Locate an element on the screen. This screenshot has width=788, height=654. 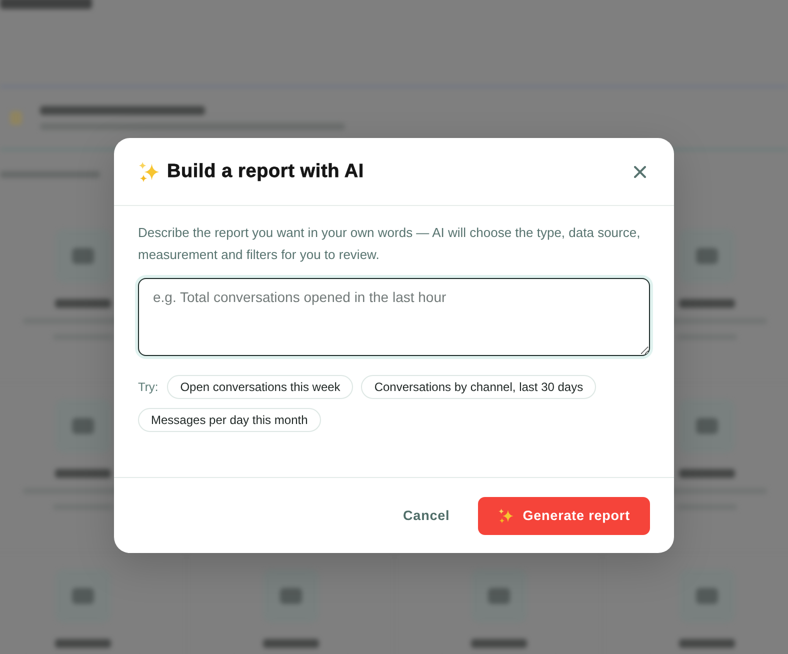
suggestion-chip: Open conversations this week is located at coordinates (260, 387).